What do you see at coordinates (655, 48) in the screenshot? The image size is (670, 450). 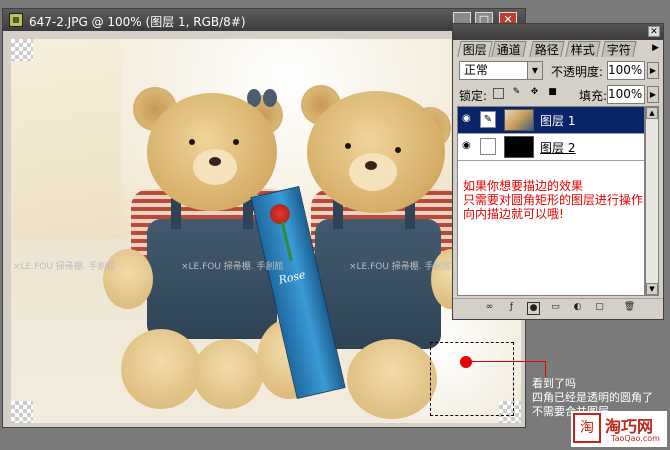 I see `tab-overflow-arrow-icon: ▶` at bounding box center [655, 48].